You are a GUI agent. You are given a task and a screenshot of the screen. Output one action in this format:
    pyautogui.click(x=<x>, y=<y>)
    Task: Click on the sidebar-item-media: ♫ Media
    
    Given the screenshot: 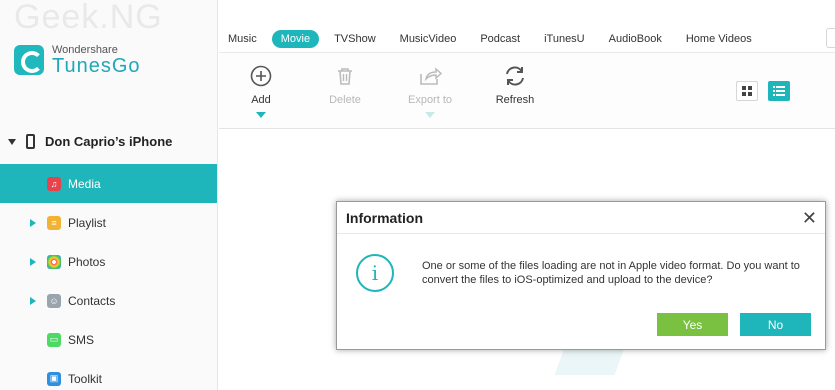 What is the action you would take?
    pyautogui.click(x=108, y=183)
    